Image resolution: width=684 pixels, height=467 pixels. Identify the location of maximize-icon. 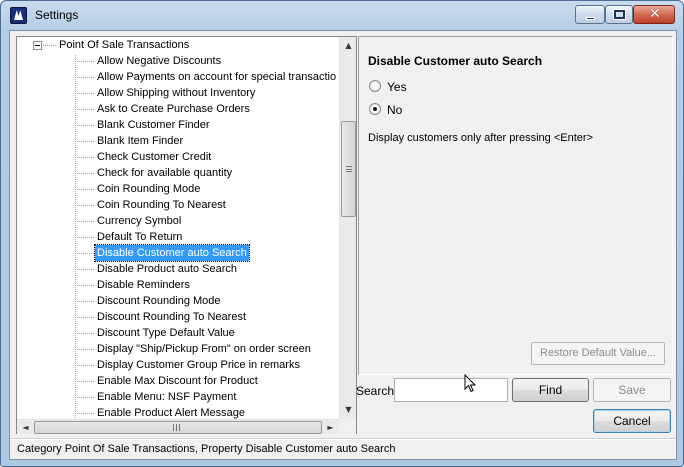
(619, 14).